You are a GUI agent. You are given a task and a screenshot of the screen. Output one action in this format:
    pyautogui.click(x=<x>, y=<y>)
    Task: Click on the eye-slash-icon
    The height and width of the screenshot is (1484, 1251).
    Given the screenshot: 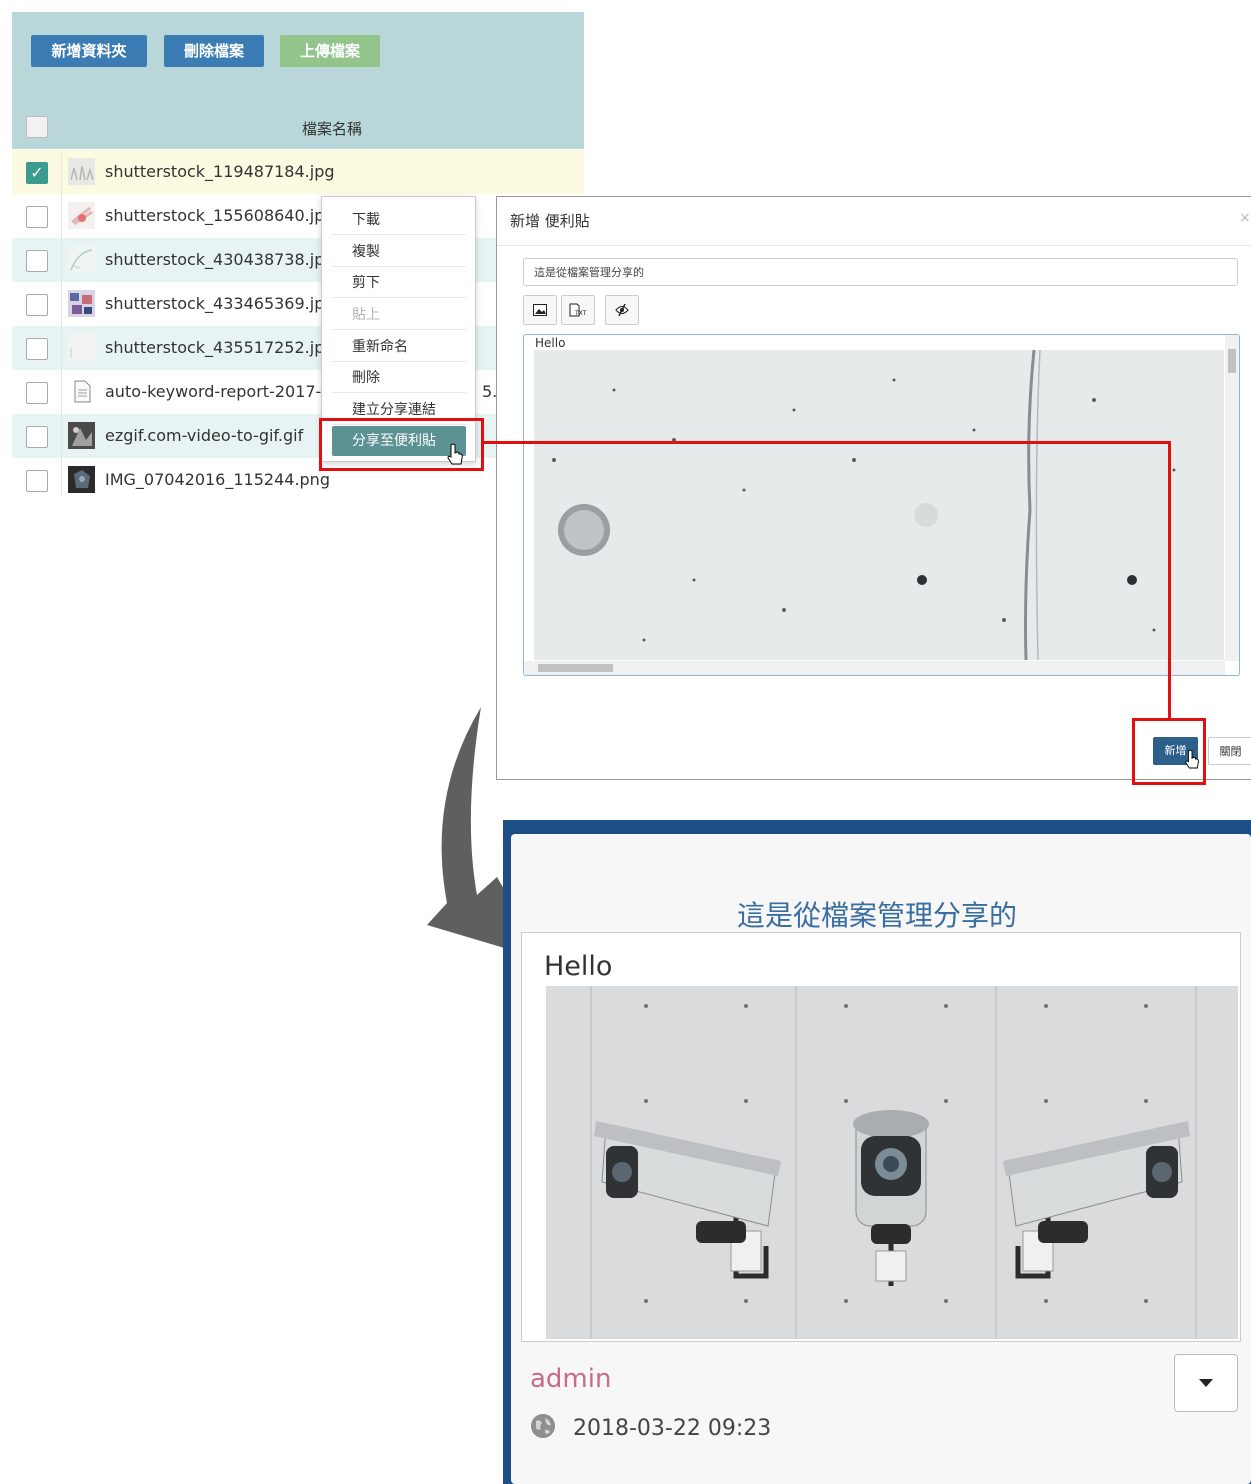 What is the action you would take?
    pyautogui.click(x=622, y=310)
    